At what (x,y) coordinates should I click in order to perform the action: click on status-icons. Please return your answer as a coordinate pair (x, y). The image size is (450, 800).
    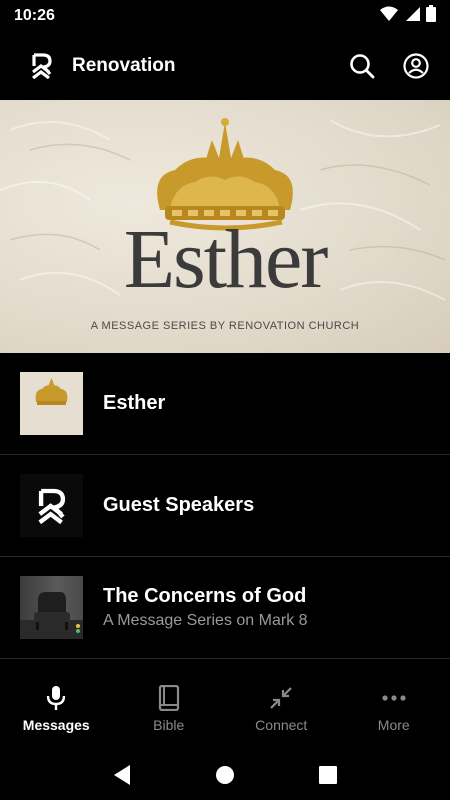
    Looking at the image, I should click on (408, 16).